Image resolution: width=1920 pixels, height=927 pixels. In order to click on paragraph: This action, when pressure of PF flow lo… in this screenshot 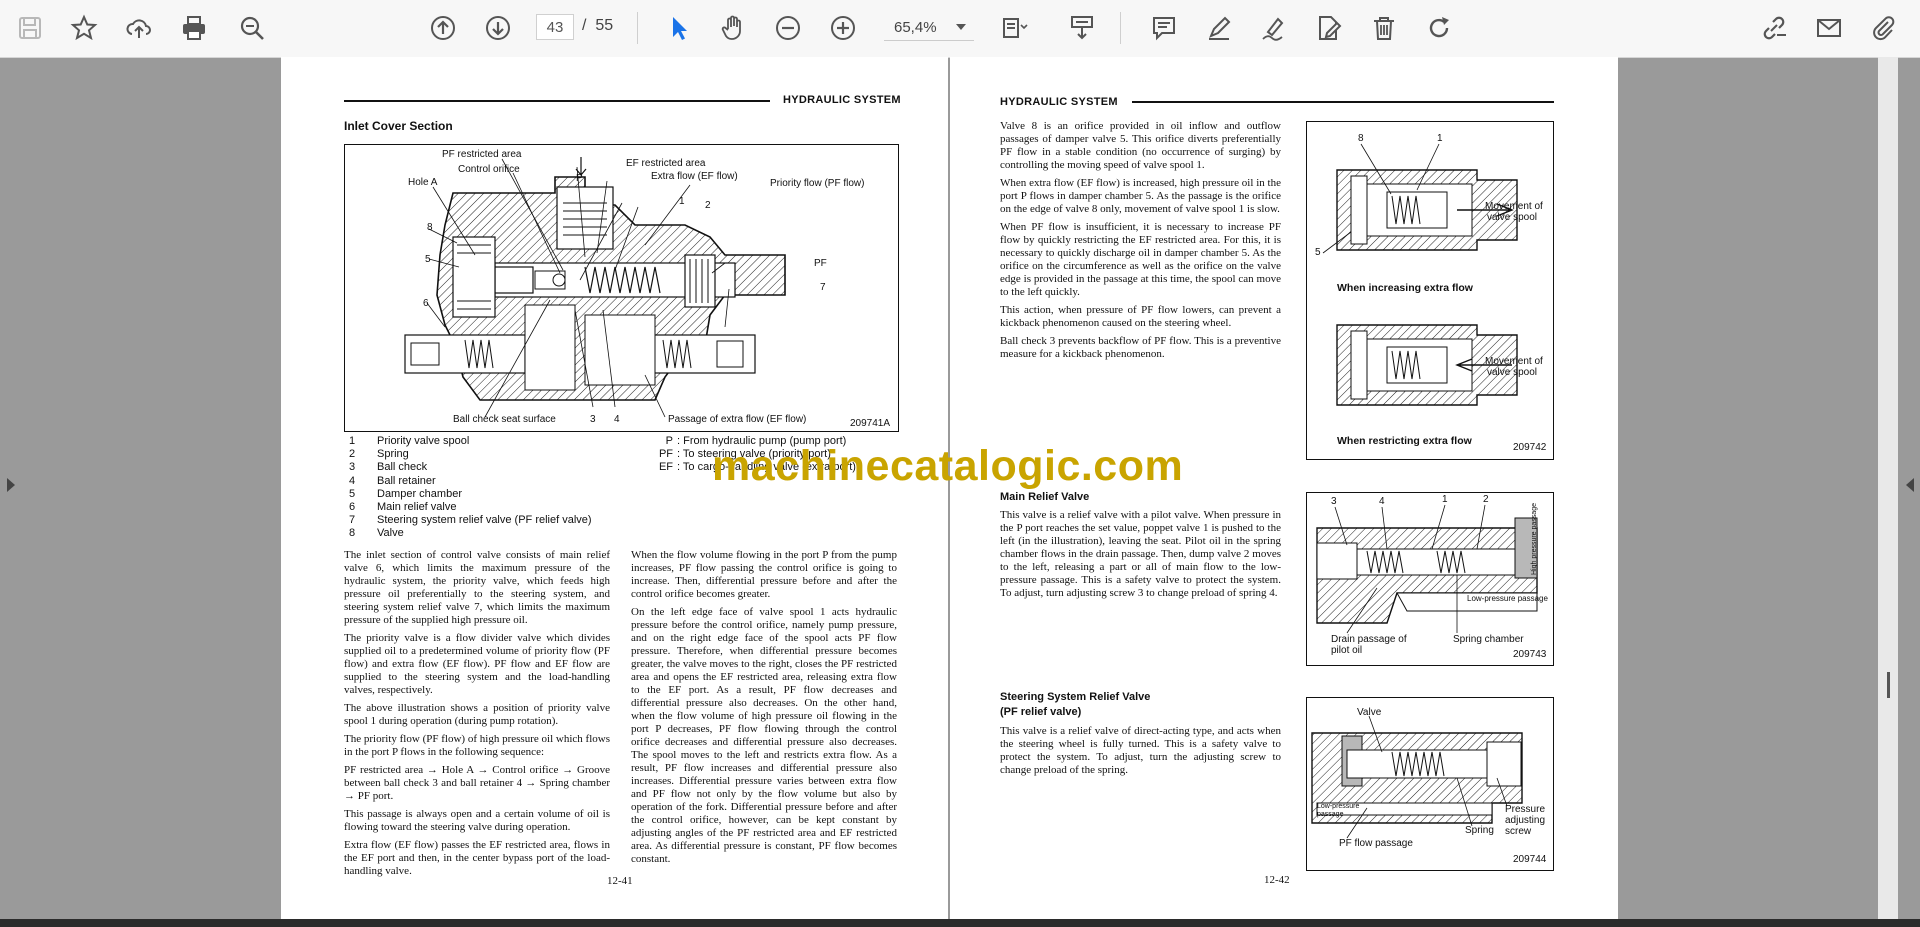, I will do `click(1140, 316)`.